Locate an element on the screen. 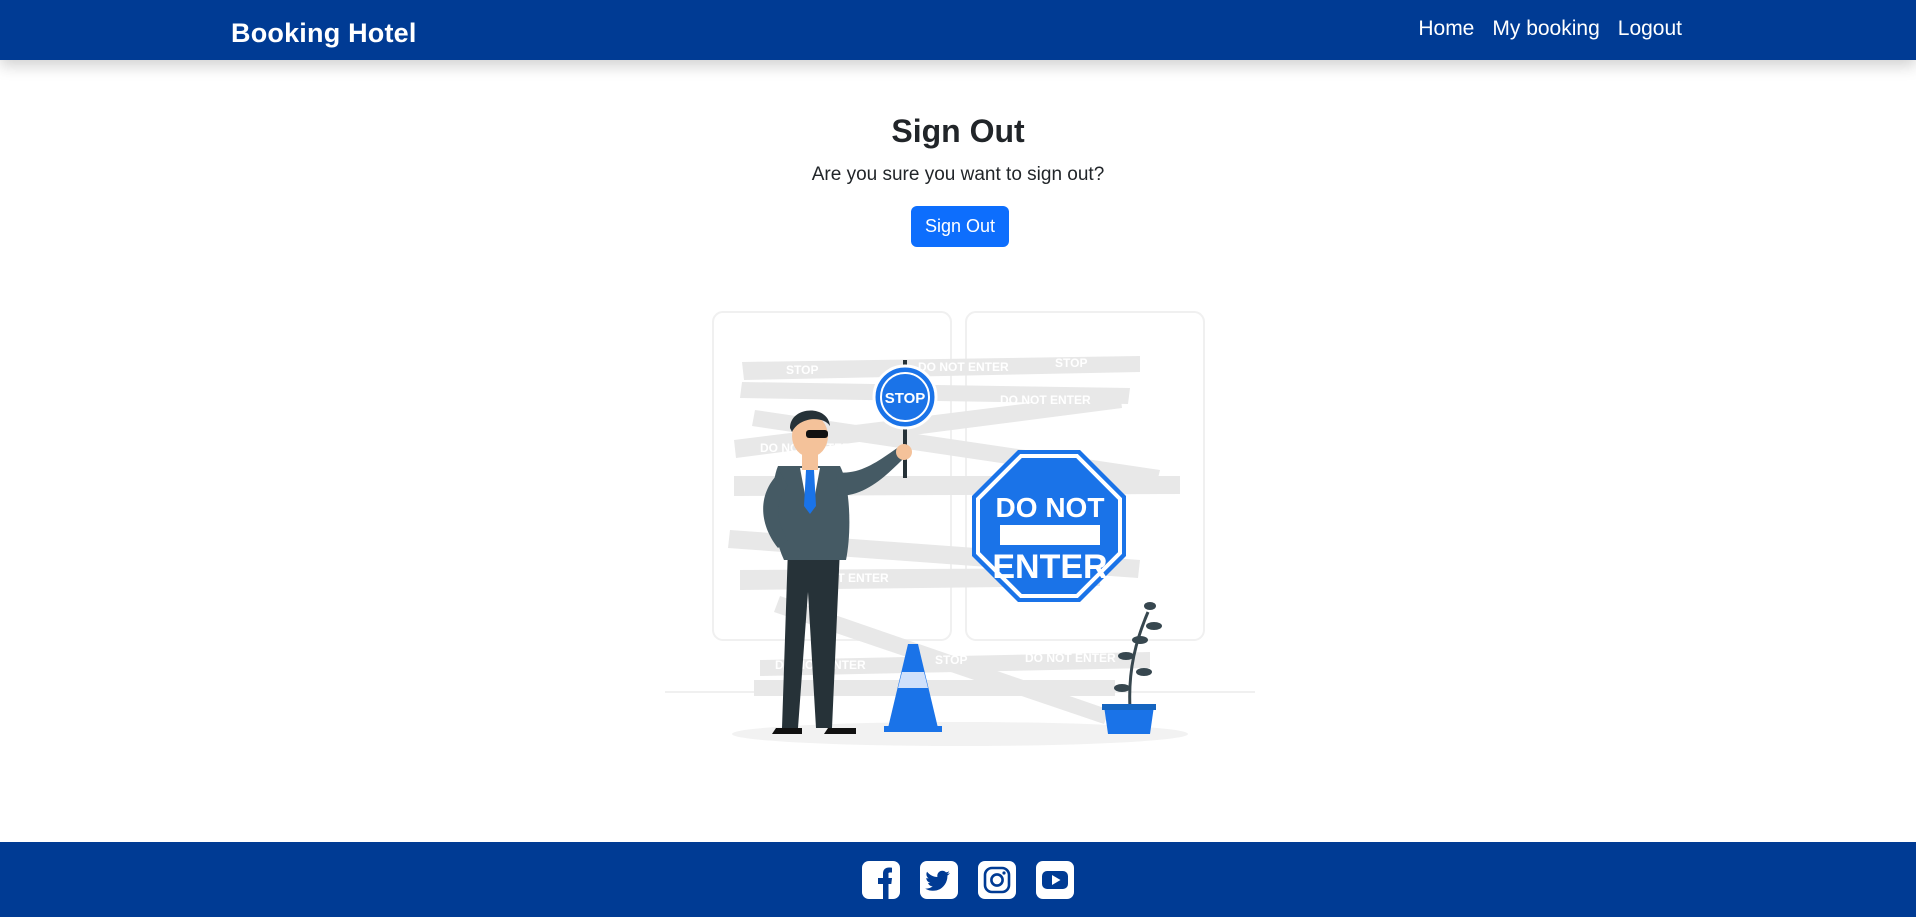 Image resolution: width=1916 pixels, height=917 pixels. stop-paddle-label: STOP is located at coordinates (905, 398).